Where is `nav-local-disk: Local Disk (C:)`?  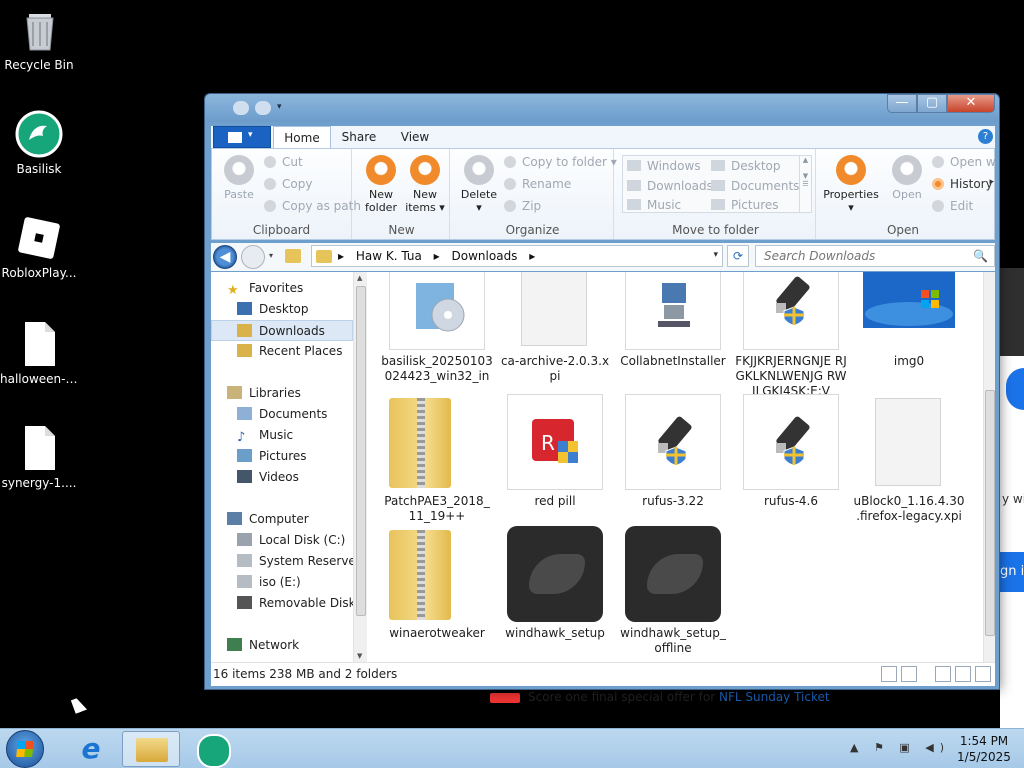 nav-local-disk: Local Disk (C:) is located at coordinates (282, 540).